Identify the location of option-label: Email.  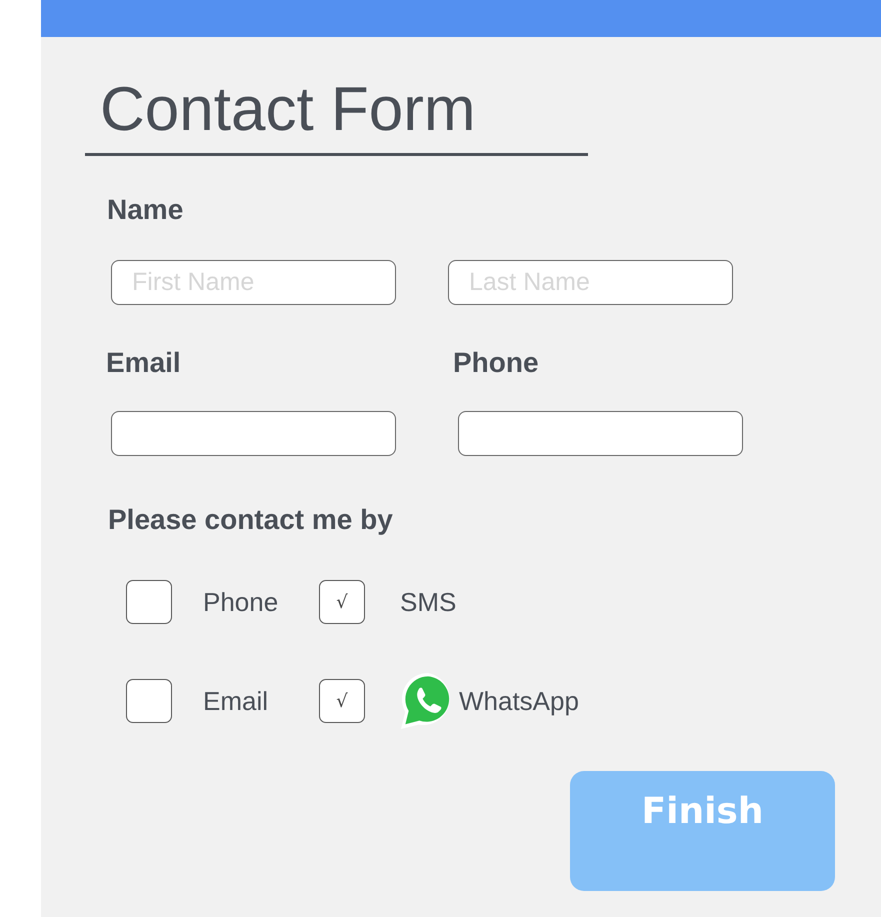
(235, 701).